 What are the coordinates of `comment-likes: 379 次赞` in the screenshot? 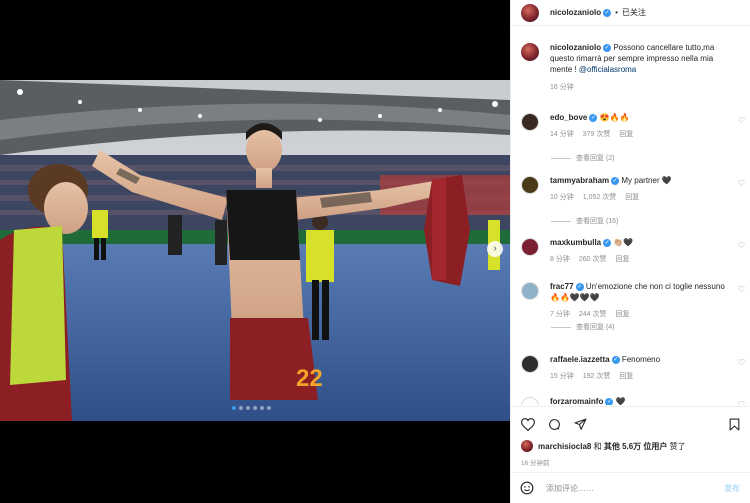 It's located at (597, 134).